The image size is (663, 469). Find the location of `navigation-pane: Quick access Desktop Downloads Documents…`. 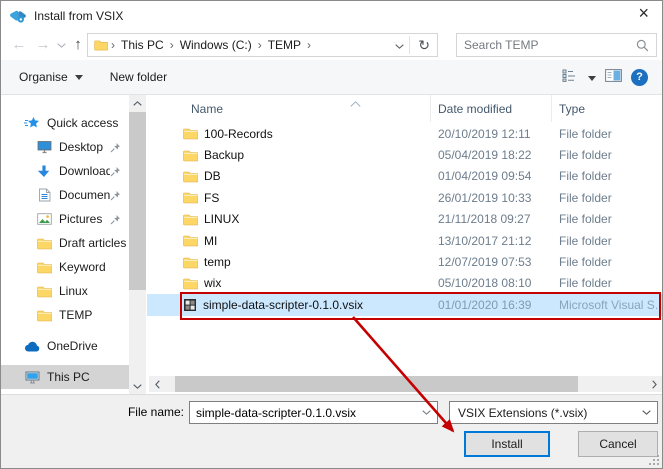

navigation-pane: Quick access Desktop Downloads Documents… is located at coordinates (65, 244).